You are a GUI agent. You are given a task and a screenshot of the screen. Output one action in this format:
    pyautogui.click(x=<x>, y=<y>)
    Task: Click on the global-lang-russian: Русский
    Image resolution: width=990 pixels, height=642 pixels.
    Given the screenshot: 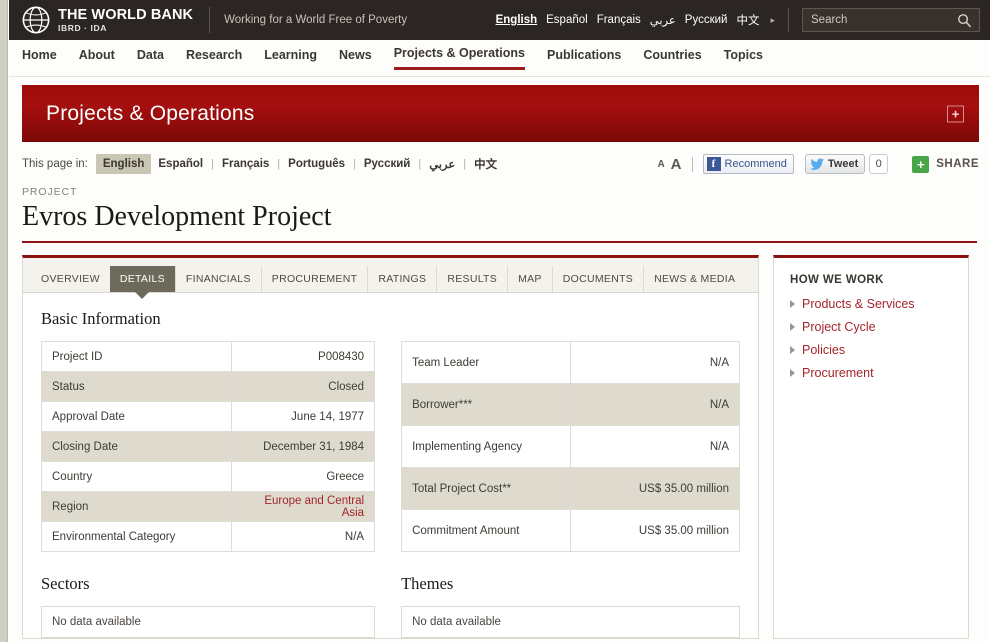 What is the action you would take?
    pyautogui.click(x=706, y=20)
    